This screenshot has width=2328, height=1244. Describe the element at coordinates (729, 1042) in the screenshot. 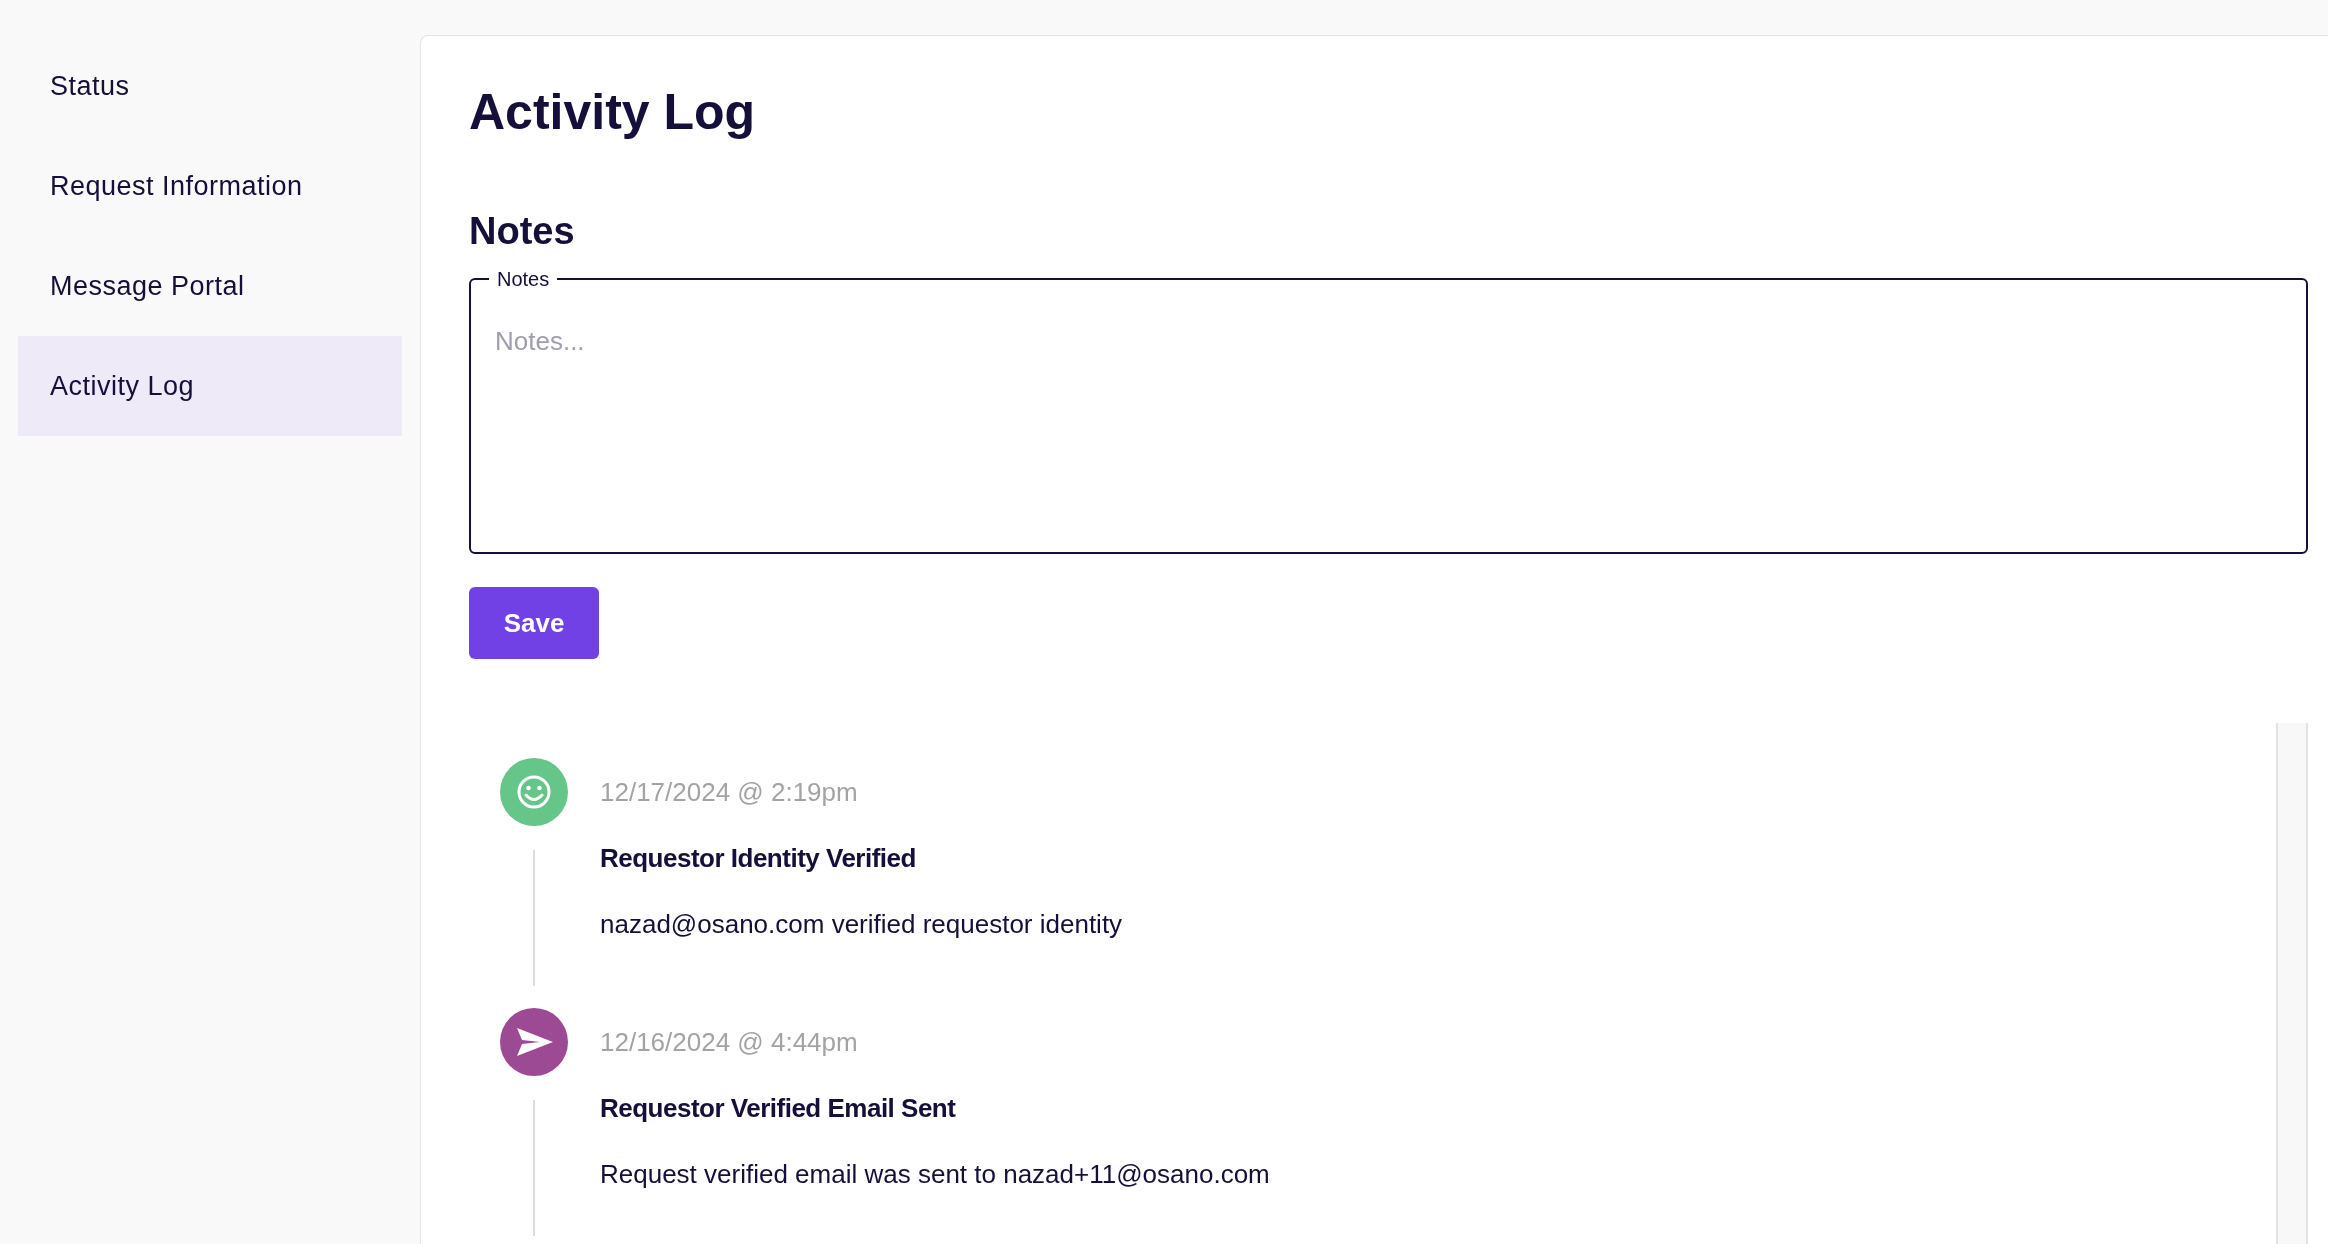

I see `timestamp: 12/16/2024 @ 4:44pm` at that location.